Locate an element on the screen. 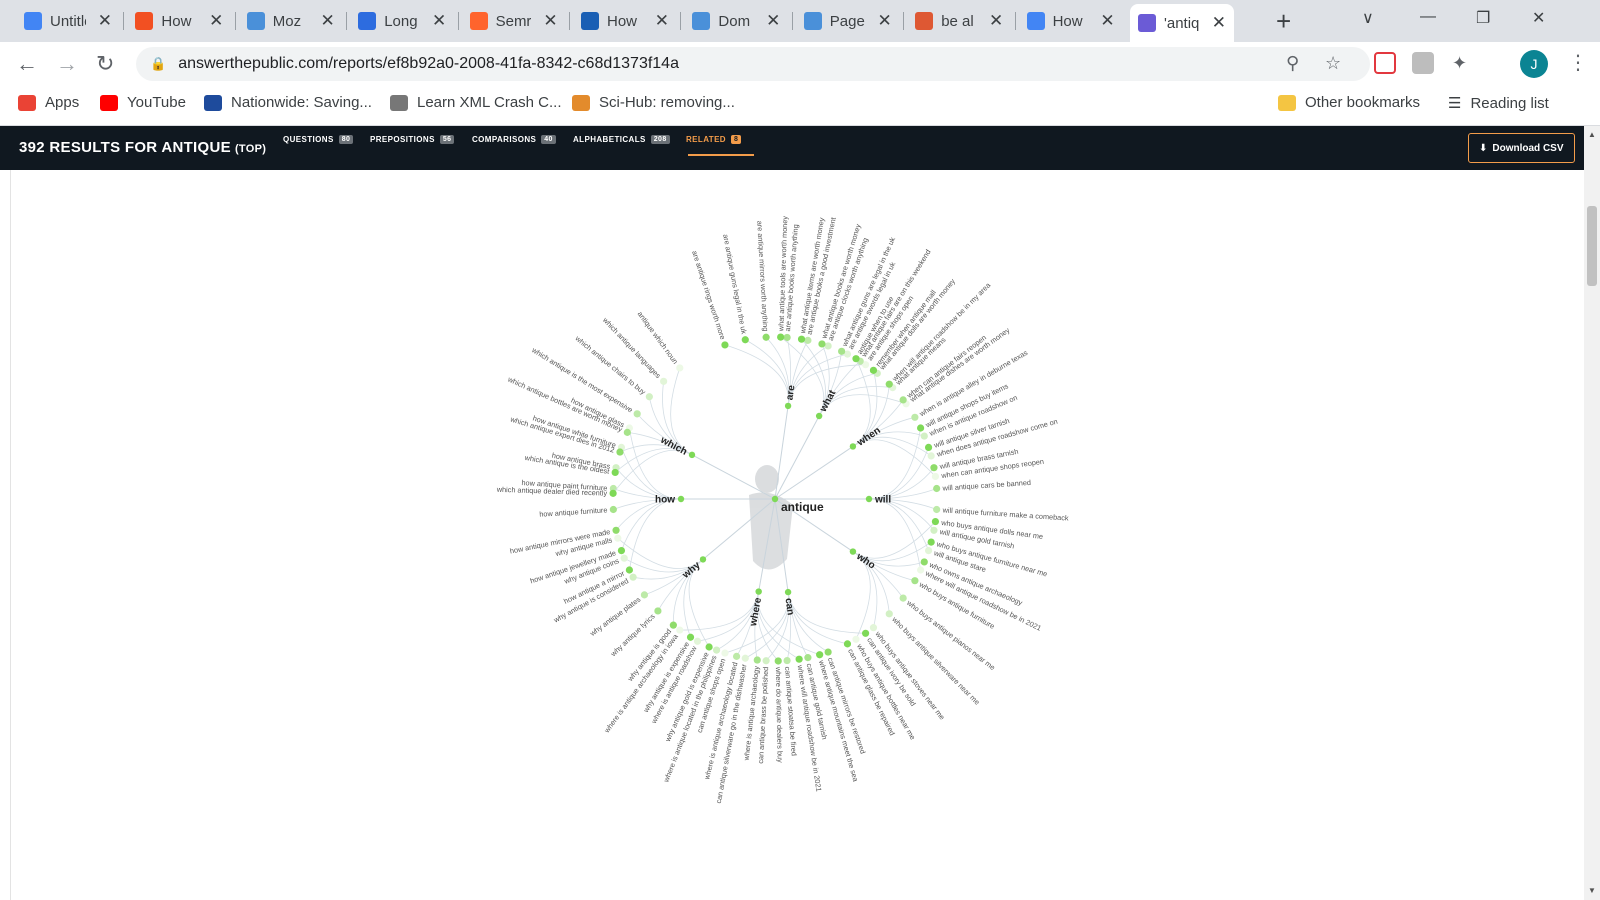  leaf-question: how antique furniture is located at coordinates (573, 511).